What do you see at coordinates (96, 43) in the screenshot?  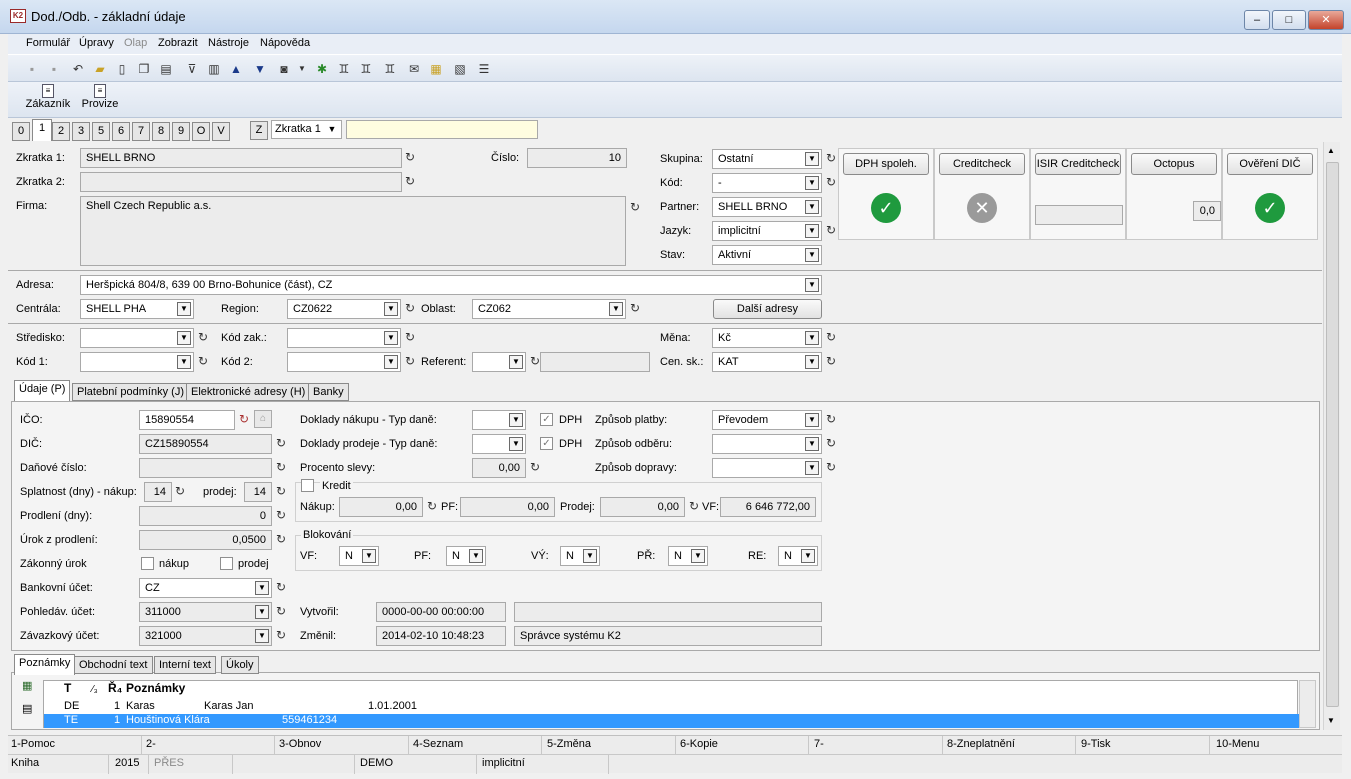 I see `menu-upravy: Úpravy` at bounding box center [96, 43].